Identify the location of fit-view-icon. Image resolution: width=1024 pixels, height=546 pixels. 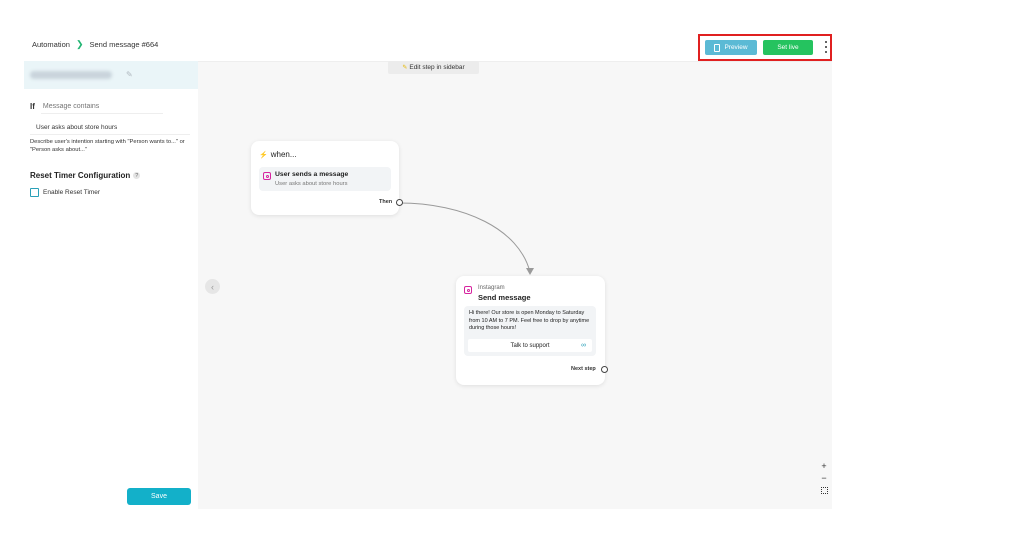
(824, 490).